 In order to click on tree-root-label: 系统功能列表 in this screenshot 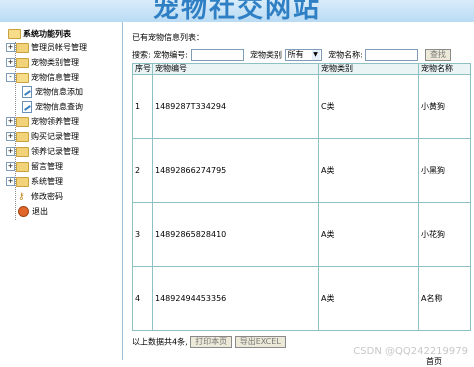, I will do `click(47, 34)`.